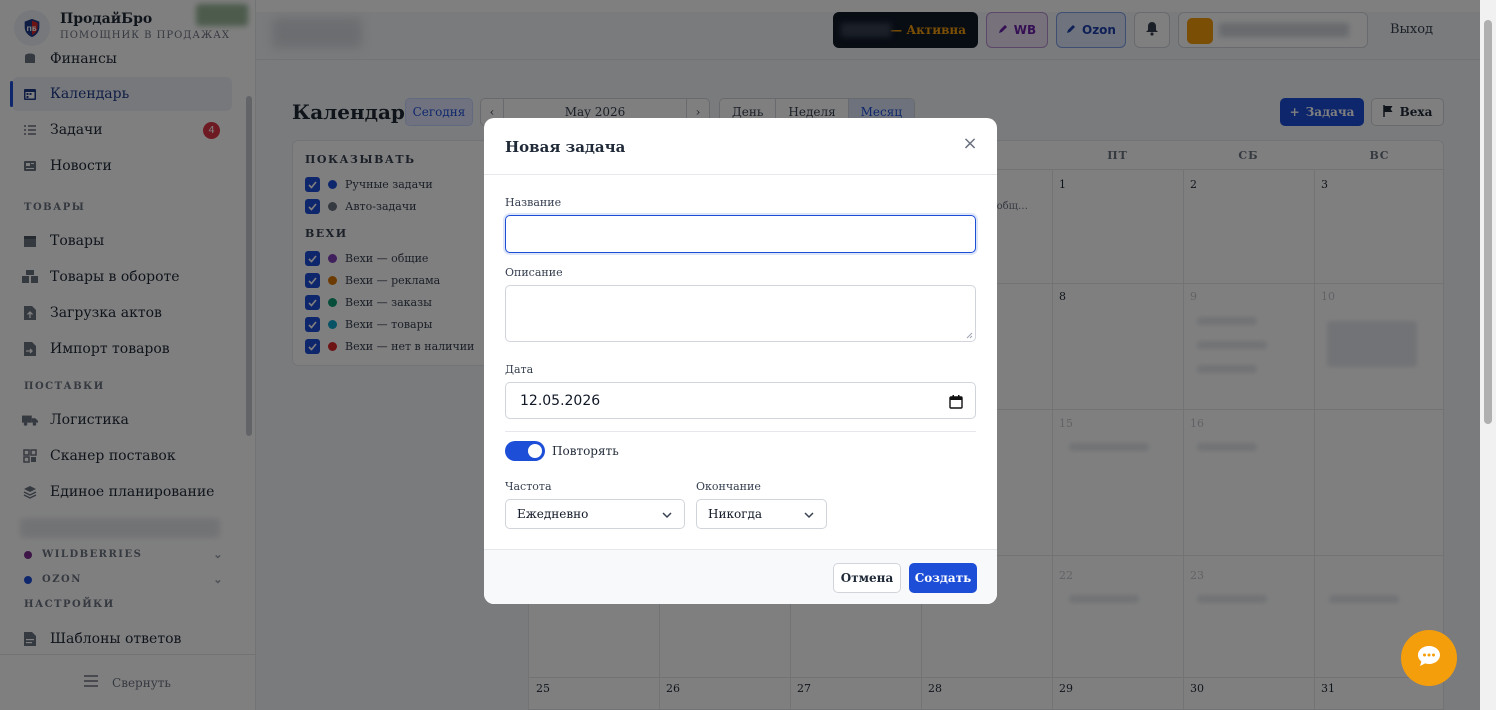 The width and height of the screenshot is (1496, 710). I want to click on repeat-label: Повторять, so click(585, 451).